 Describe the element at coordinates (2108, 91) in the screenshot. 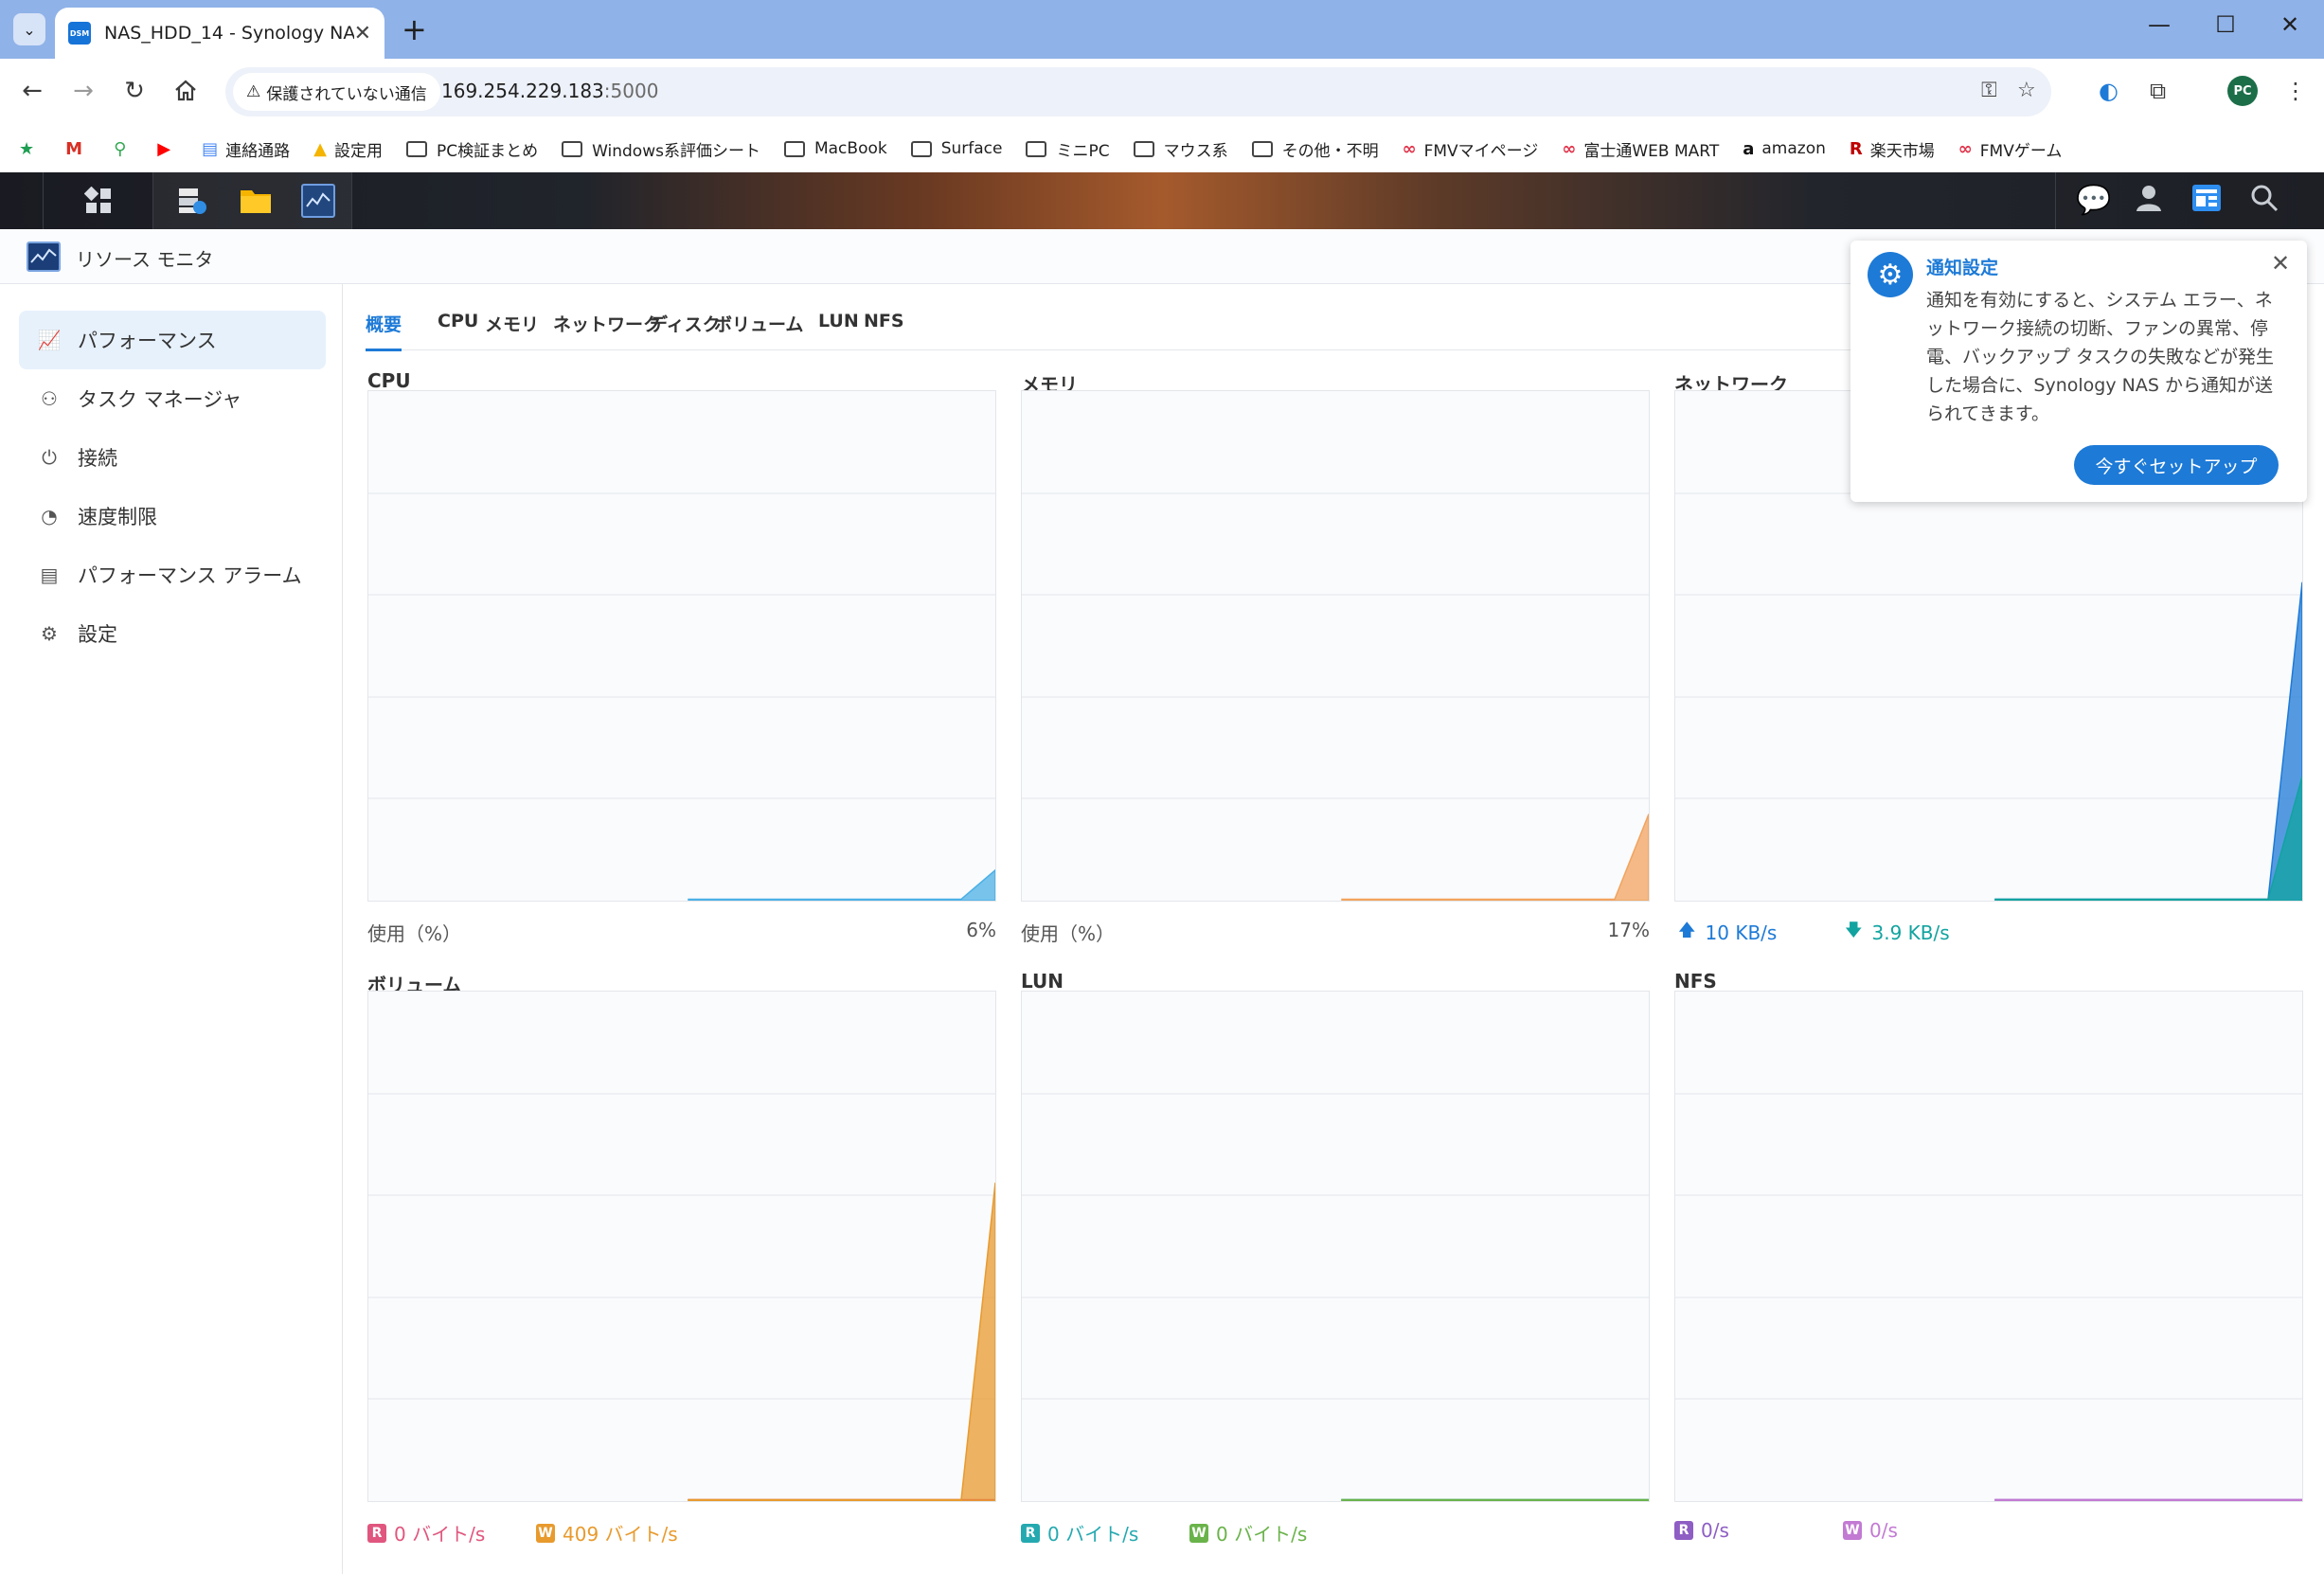

I see `copilot-icon: ◐` at that location.